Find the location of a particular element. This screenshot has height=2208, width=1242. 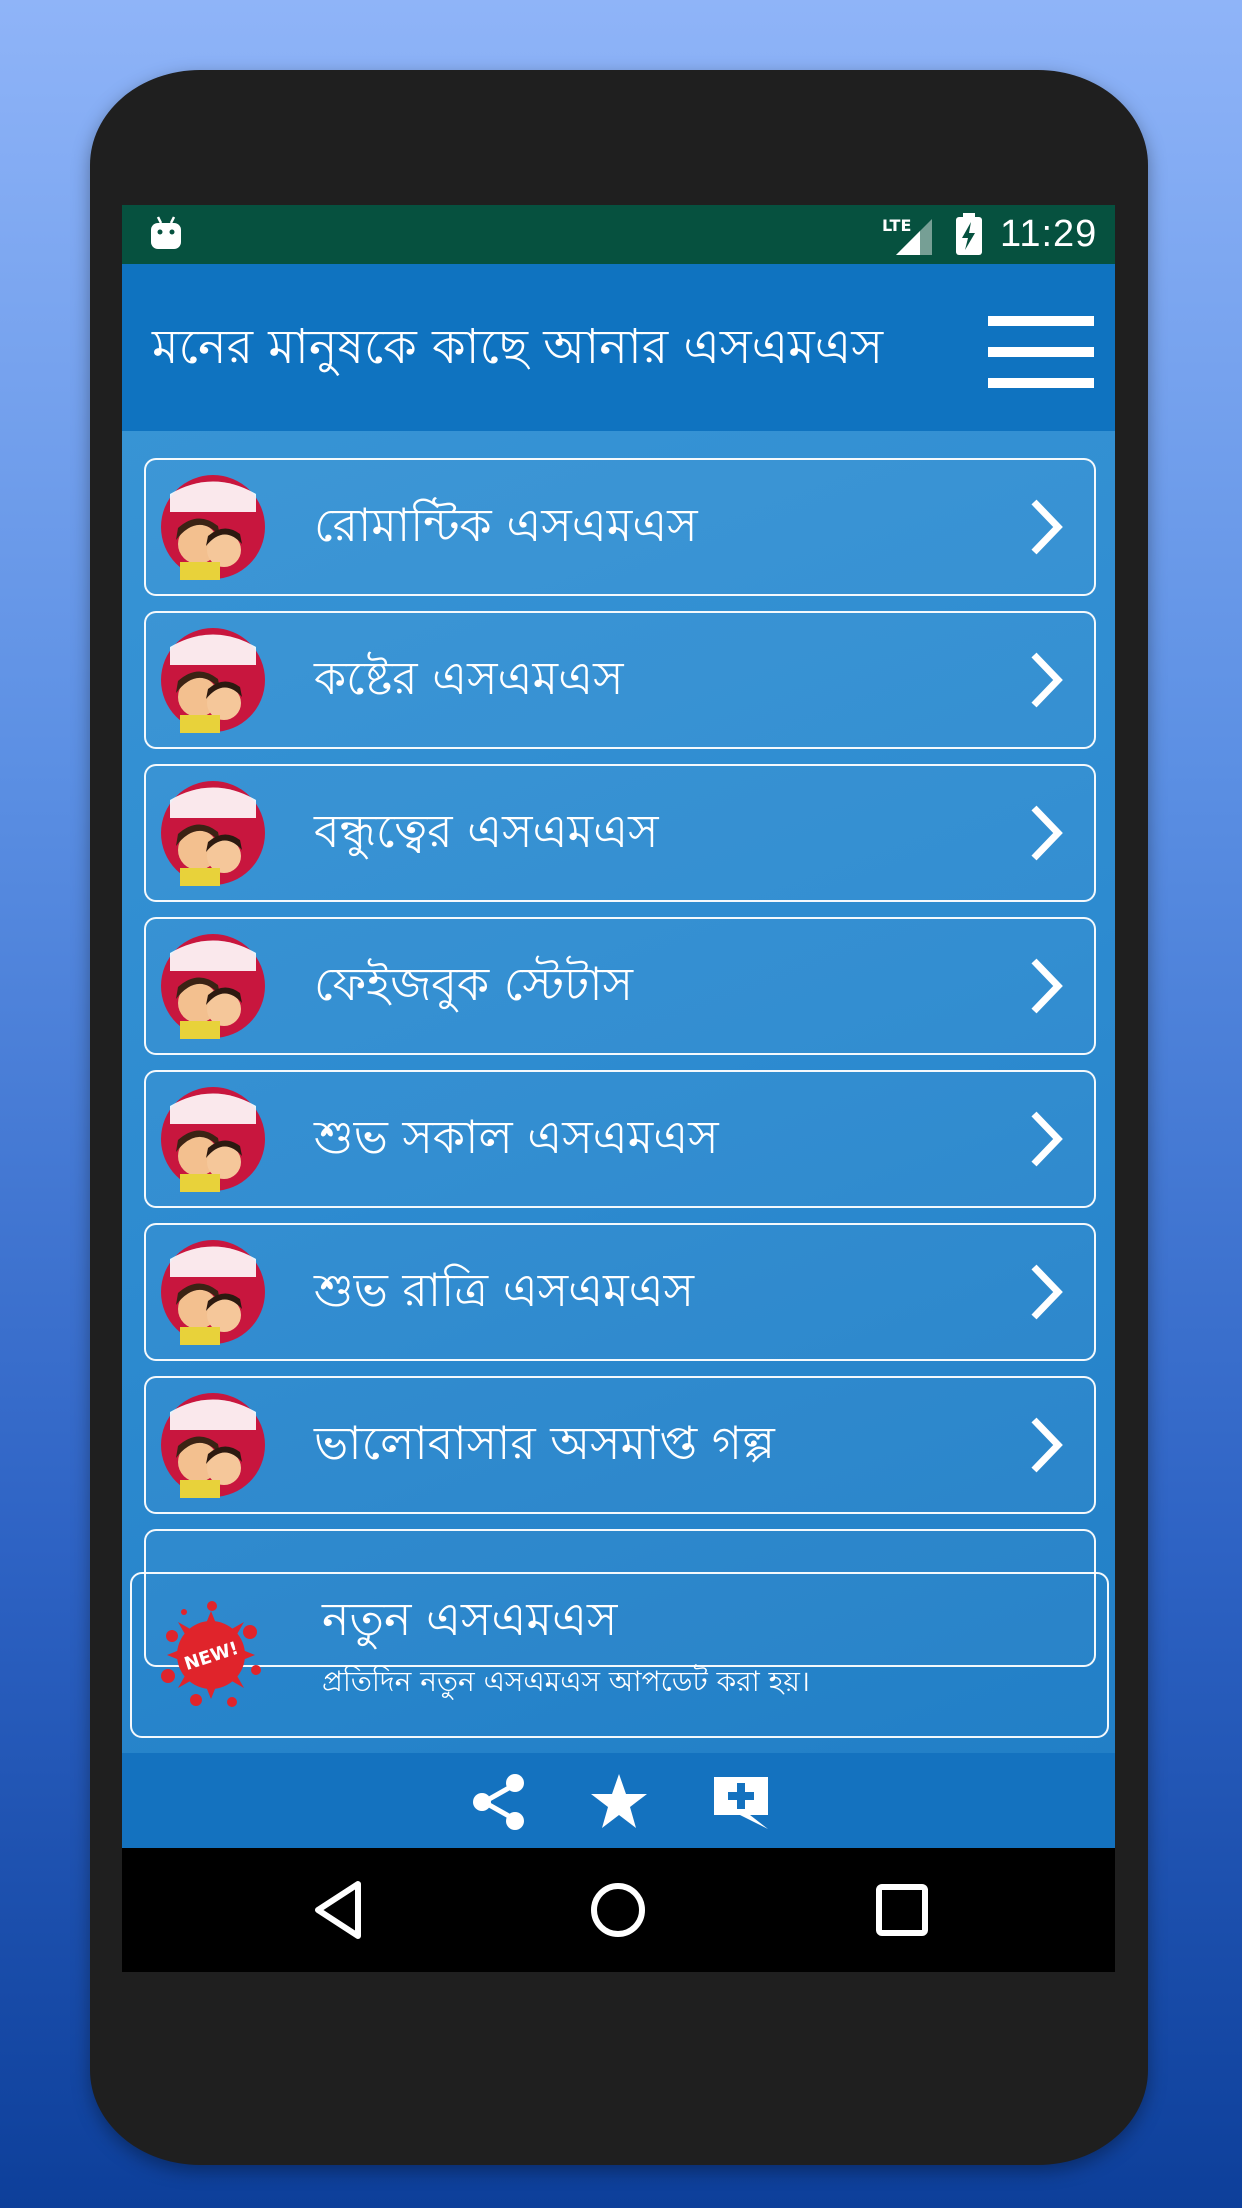

back-icon is located at coordinates (340, 1910).